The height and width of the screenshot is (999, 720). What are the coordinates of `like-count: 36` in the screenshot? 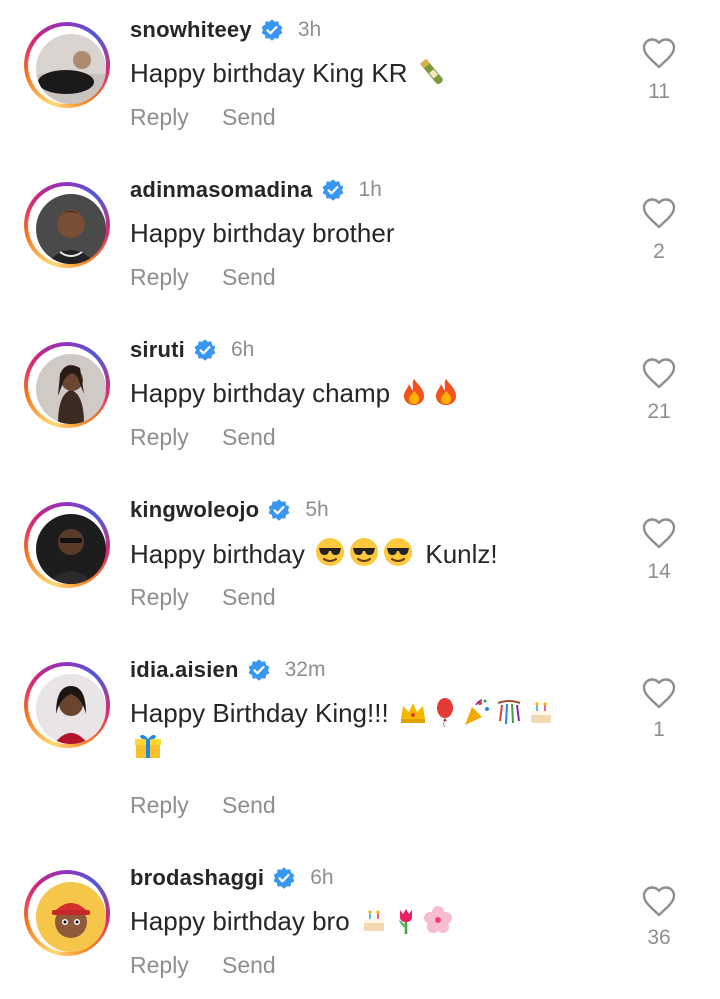 It's located at (659, 937).